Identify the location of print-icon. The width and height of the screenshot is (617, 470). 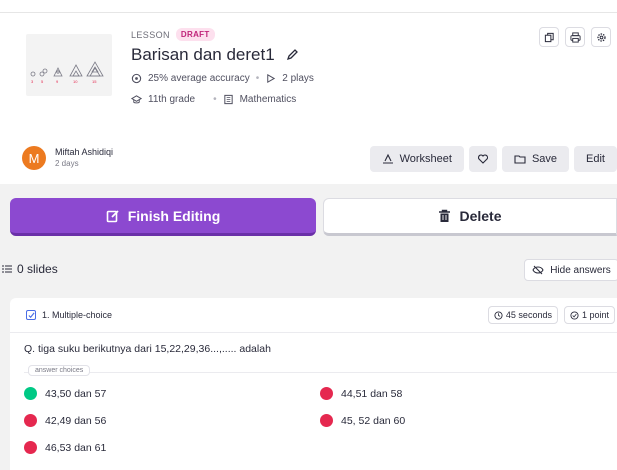
(575, 37).